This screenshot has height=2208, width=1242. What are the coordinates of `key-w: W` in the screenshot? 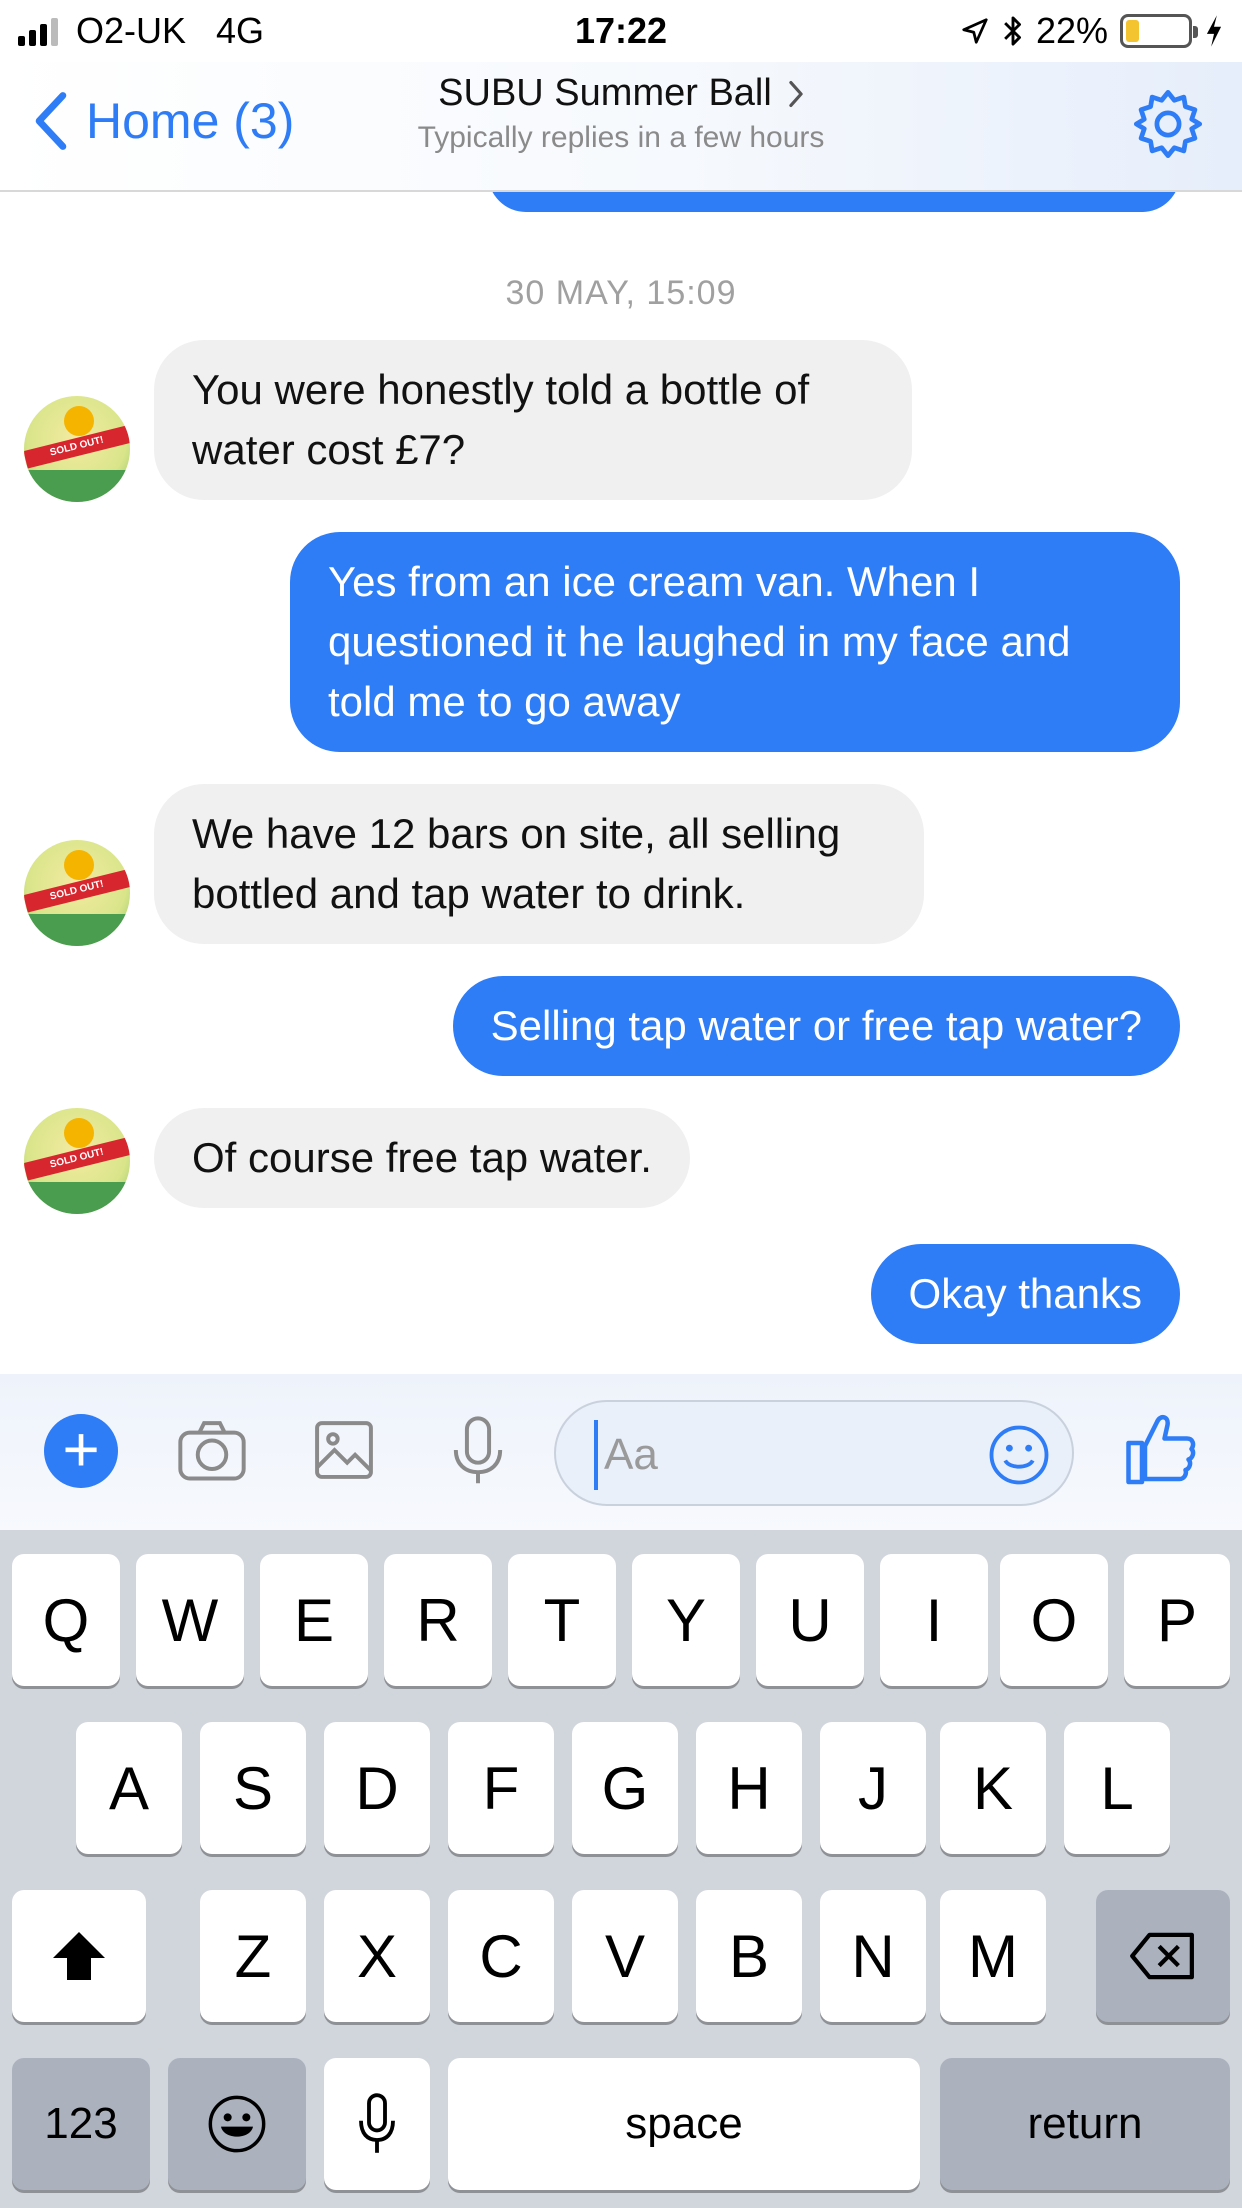 It's located at (190, 1620).